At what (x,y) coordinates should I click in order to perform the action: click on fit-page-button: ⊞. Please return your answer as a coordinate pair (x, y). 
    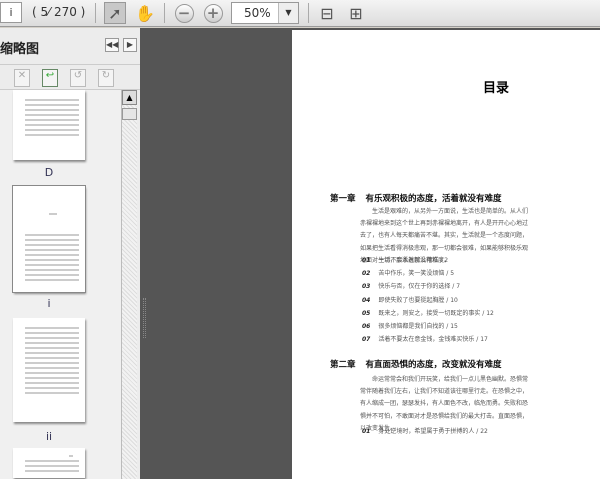
    Looking at the image, I should click on (356, 13).